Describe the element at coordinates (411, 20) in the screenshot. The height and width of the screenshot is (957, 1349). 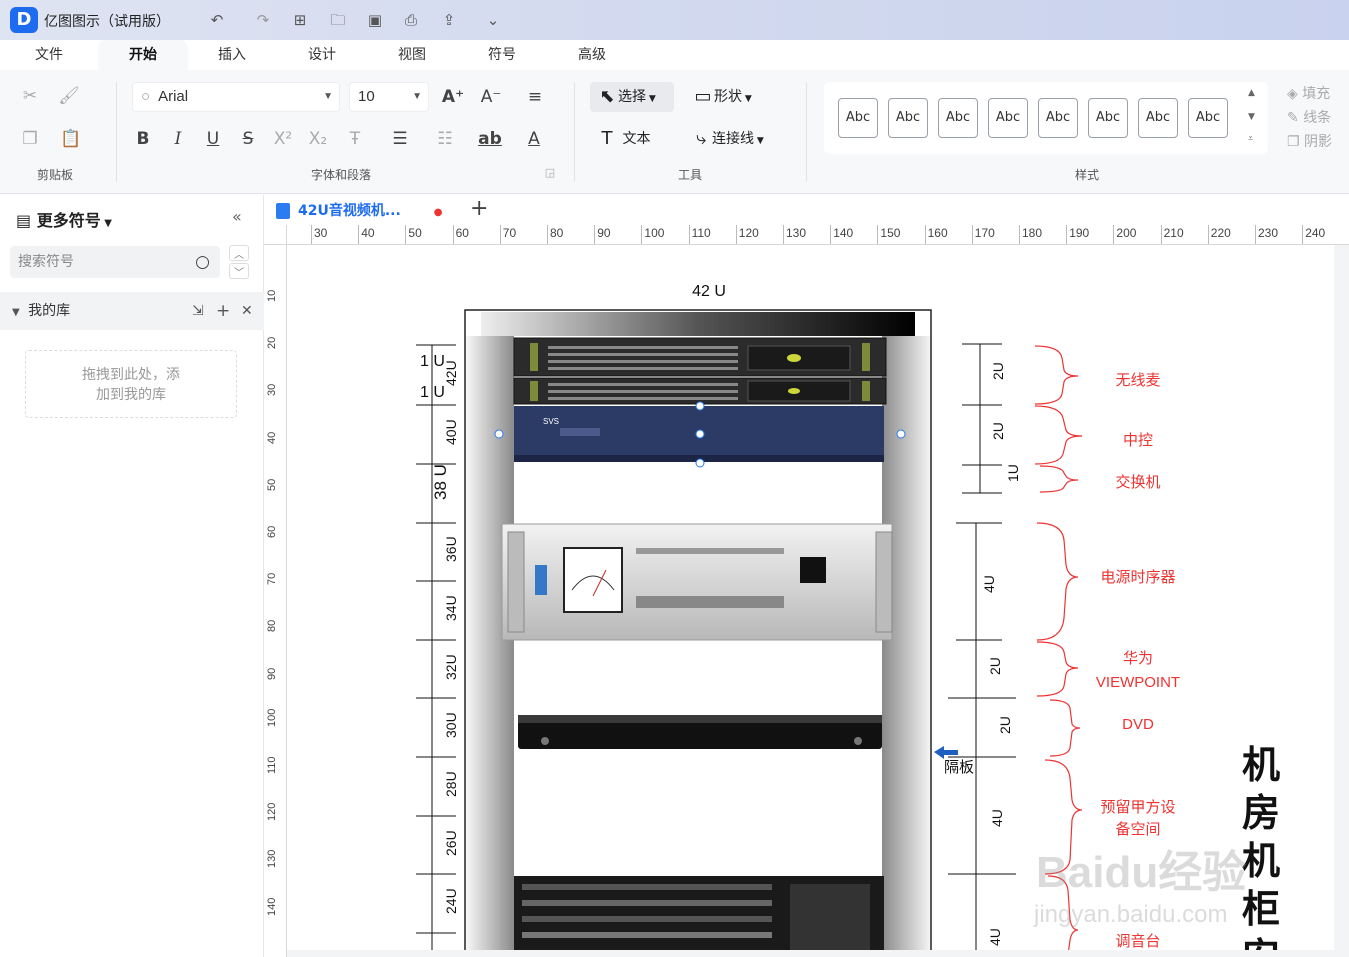
I see `print-icon: ⎙` at that location.